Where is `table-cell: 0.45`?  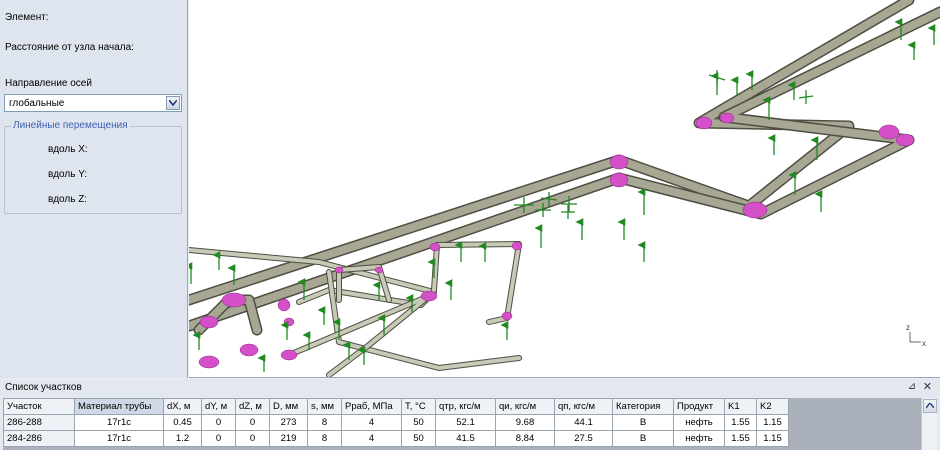 table-cell: 0.45 is located at coordinates (182, 422).